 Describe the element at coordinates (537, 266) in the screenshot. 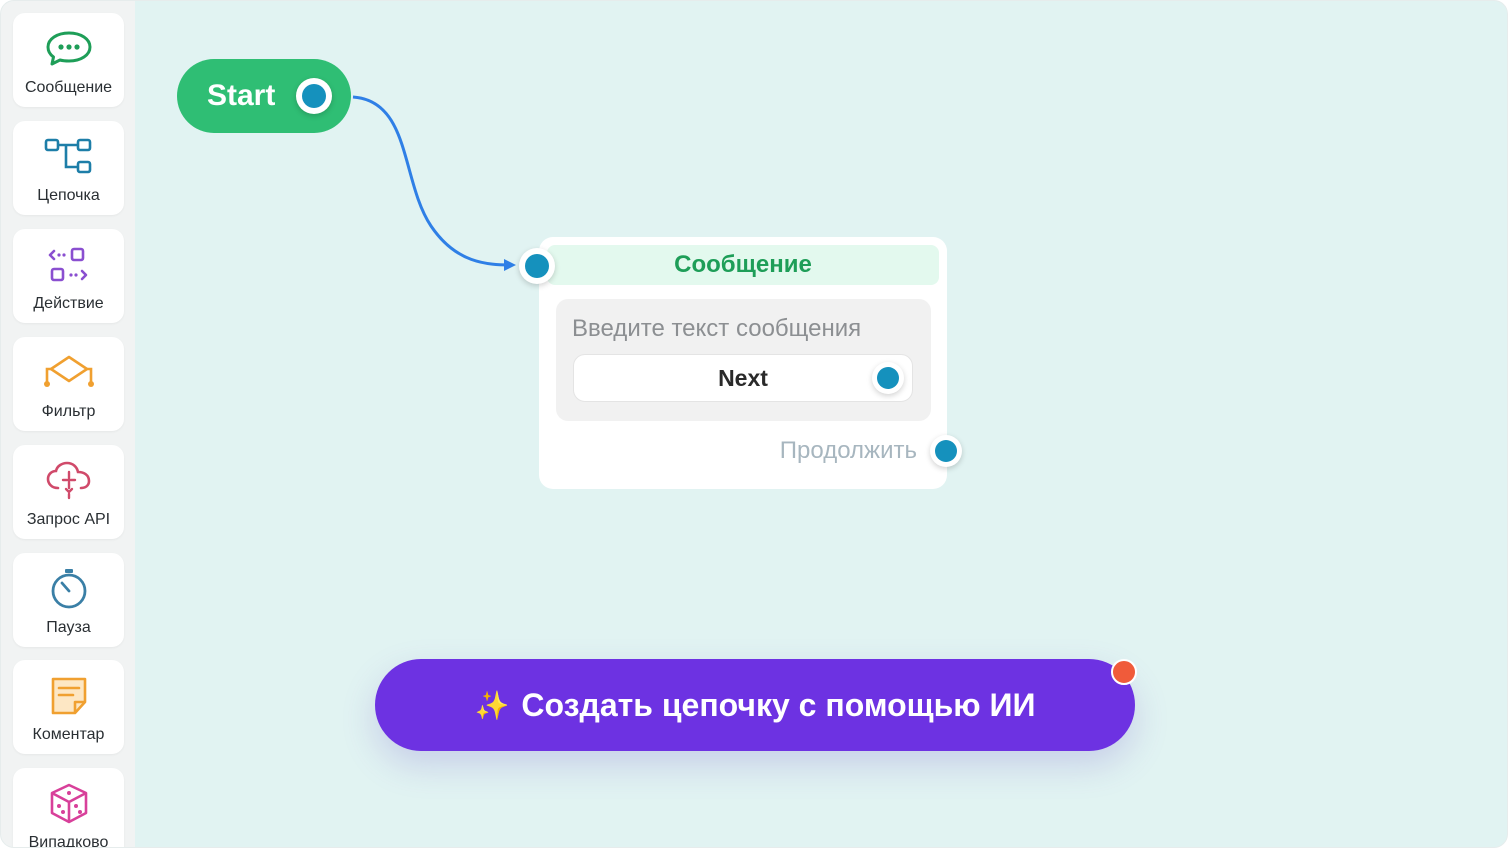

I see `message-input-port` at that location.